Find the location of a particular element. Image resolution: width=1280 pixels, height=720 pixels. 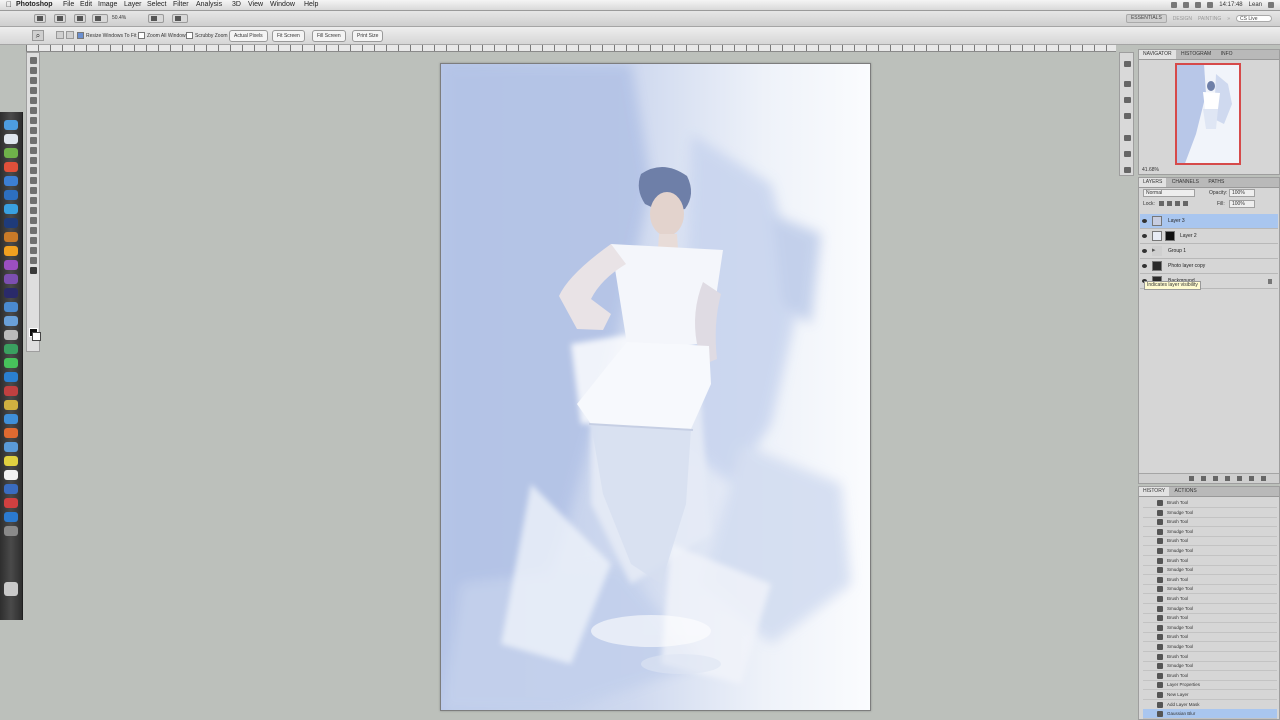

actions-panel-icon is located at coordinates (1127, 84).